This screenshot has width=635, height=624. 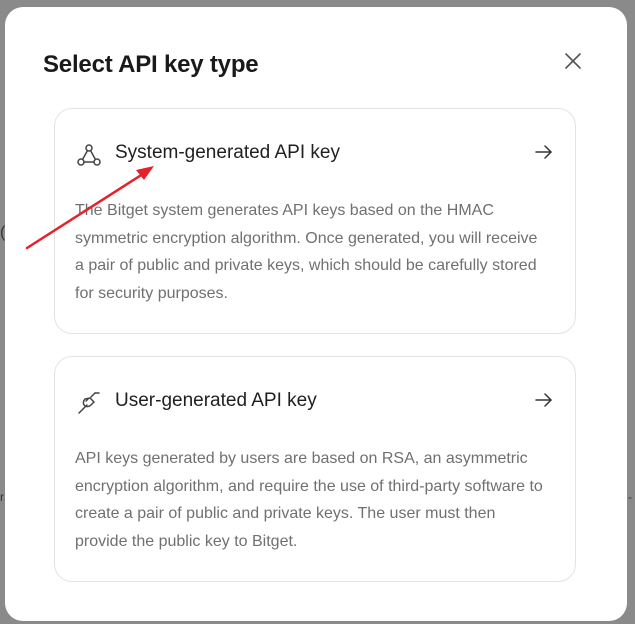 I want to click on card-title: User-generated API key, so click(x=216, y=400).